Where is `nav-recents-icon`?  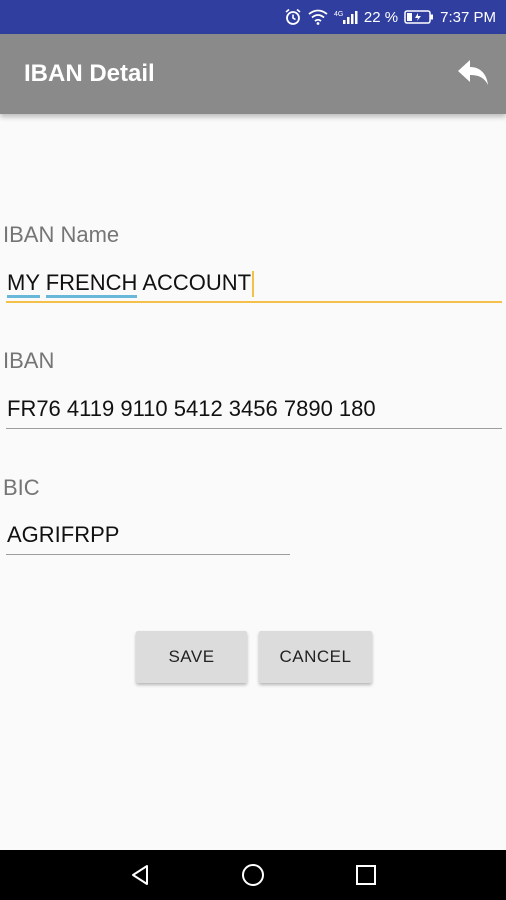 nav-recents-icon is located at coordinates (366, 877).